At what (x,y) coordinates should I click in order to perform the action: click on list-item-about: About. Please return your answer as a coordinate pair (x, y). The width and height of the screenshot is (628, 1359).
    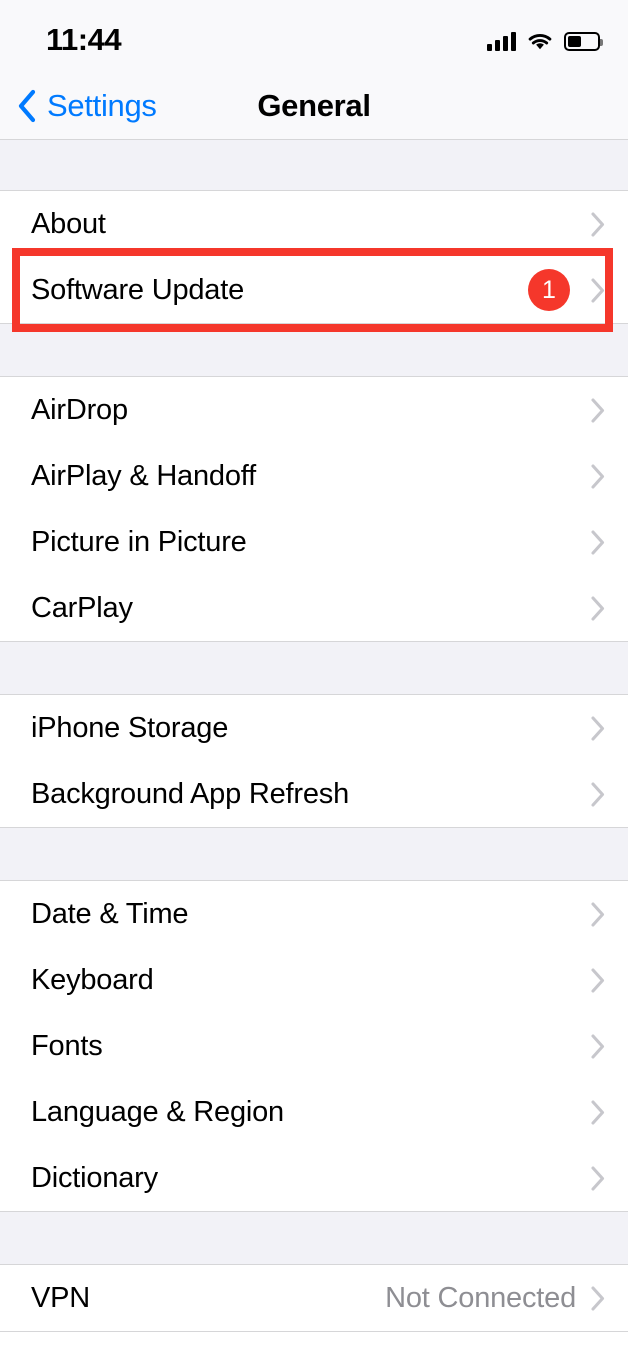
    Looking at the image, I should click on (314, 224).